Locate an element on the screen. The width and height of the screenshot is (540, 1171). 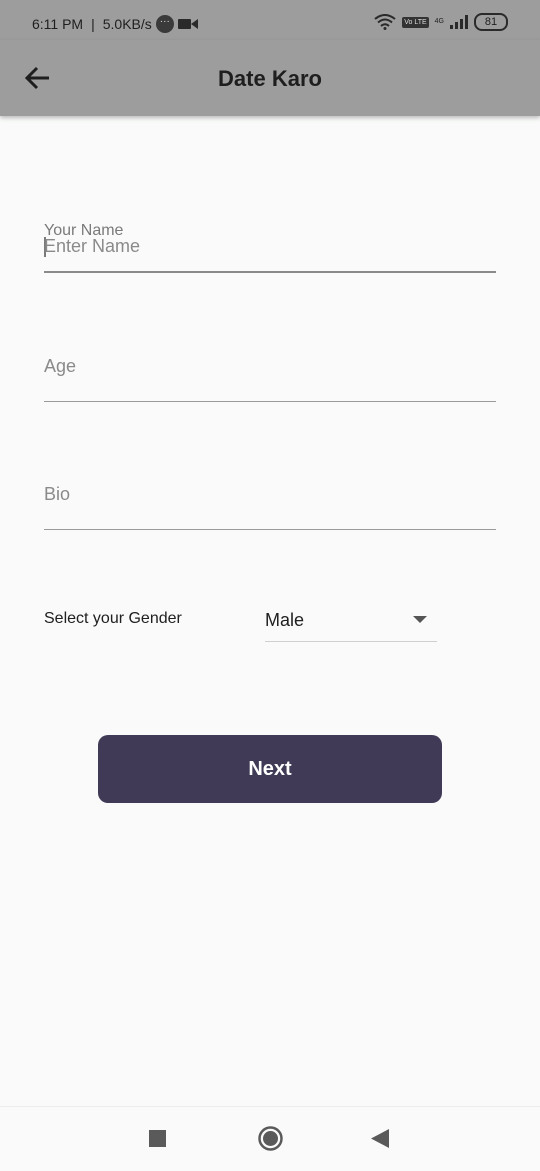
age-input is located at coordinates (270, 366).